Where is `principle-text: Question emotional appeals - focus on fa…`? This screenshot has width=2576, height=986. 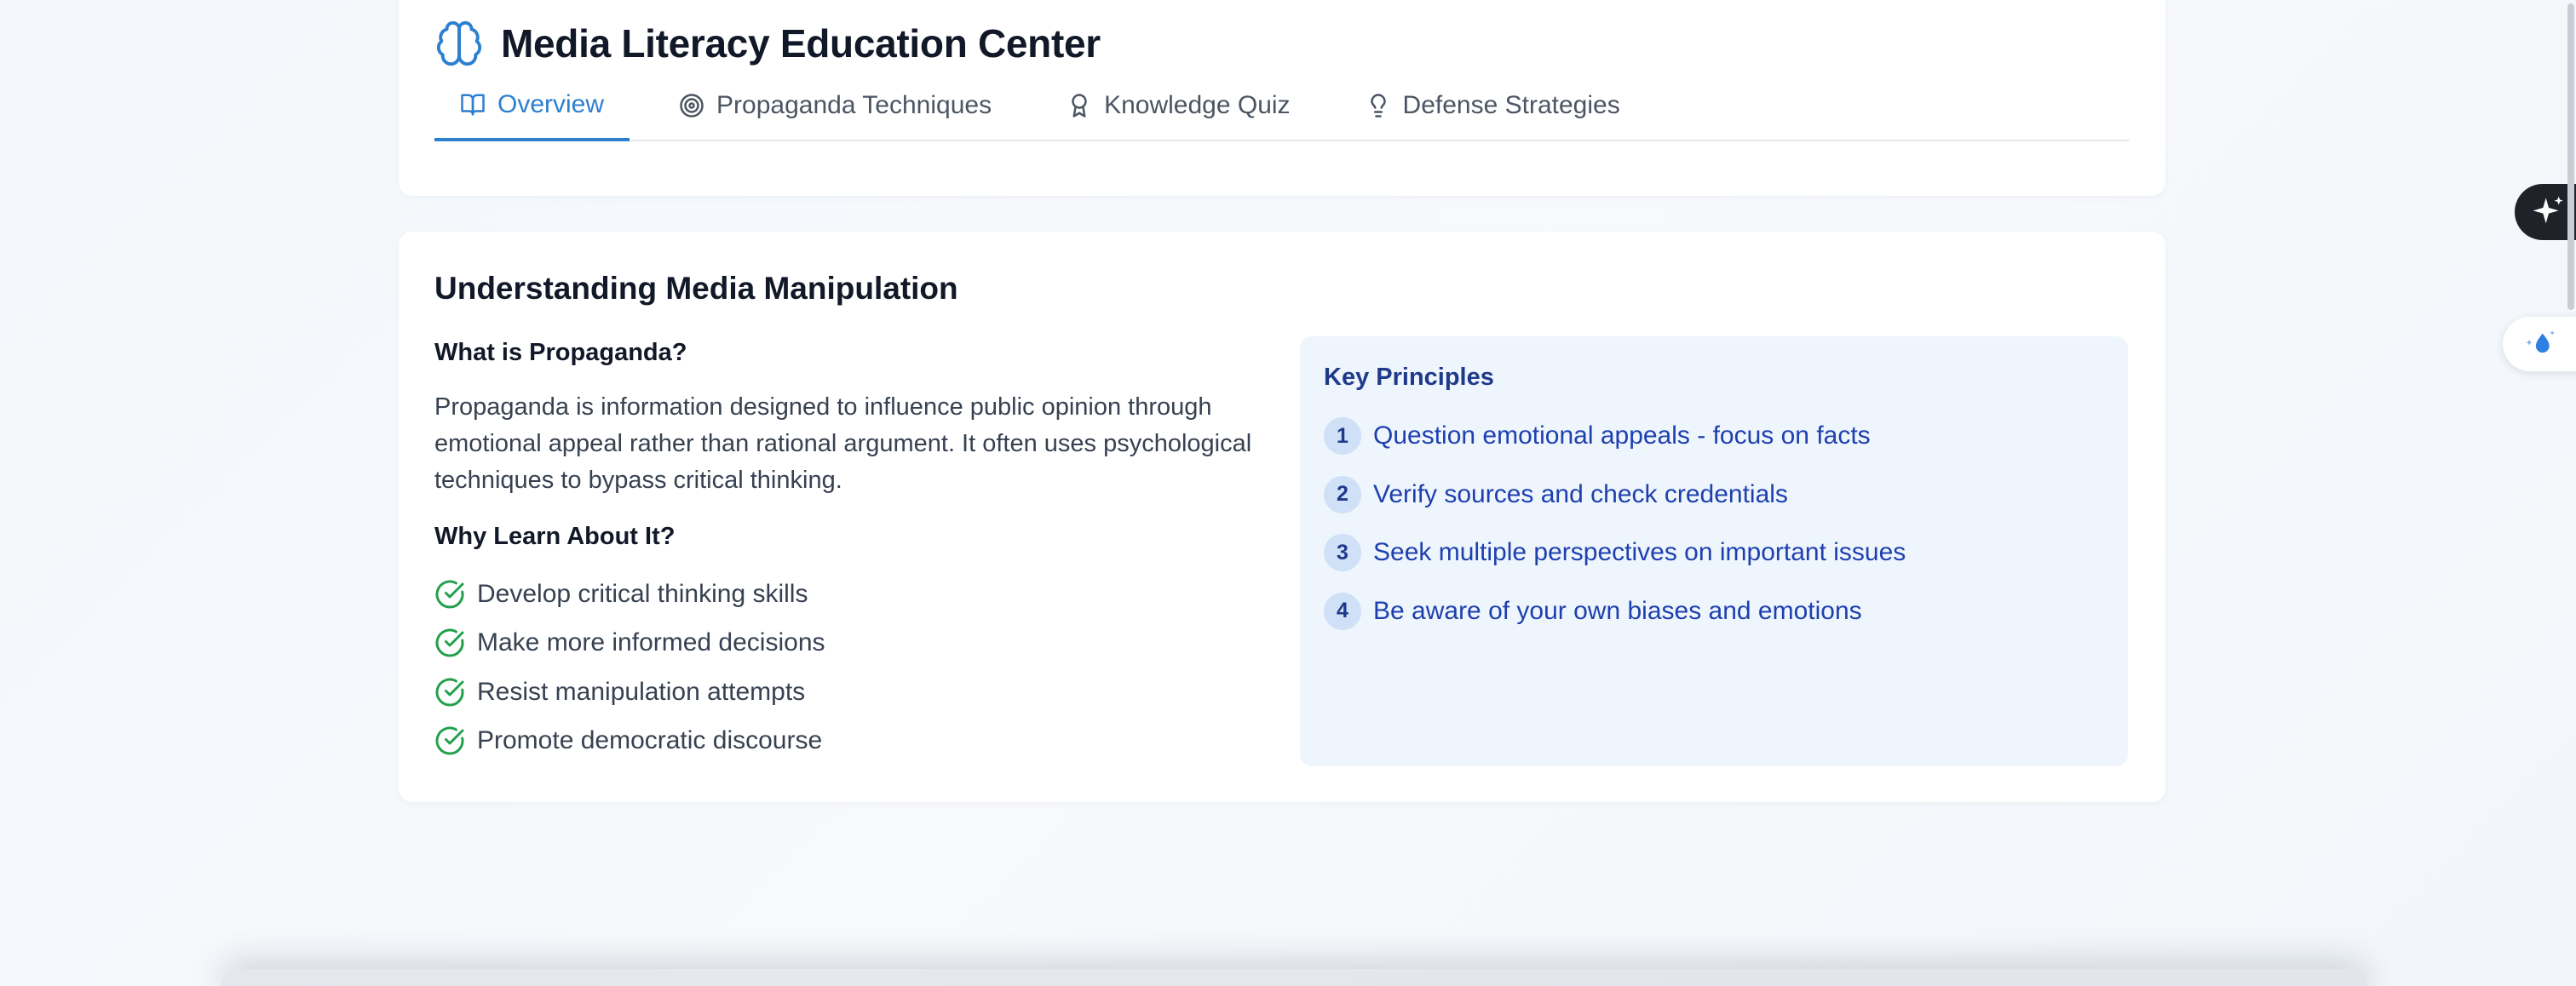
principle-text: Question emotional appeals - focus on fa… is located at coordinates (1622, 435).